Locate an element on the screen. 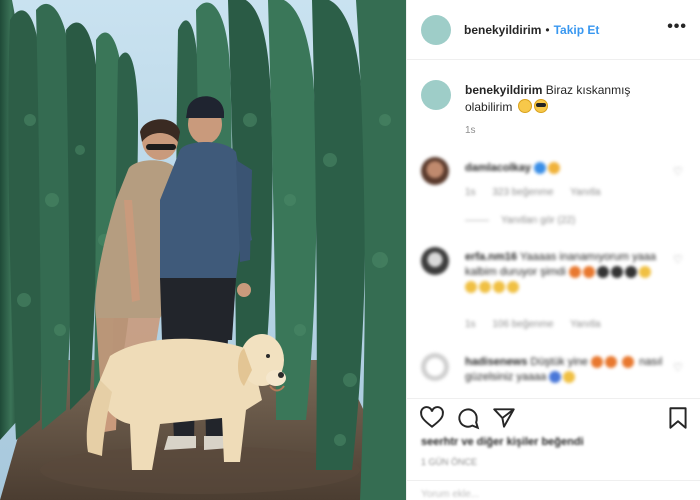 The image size is (700, 500). view-replies-label: Yanıtları gör (22) is located at coordinates (538, 220).